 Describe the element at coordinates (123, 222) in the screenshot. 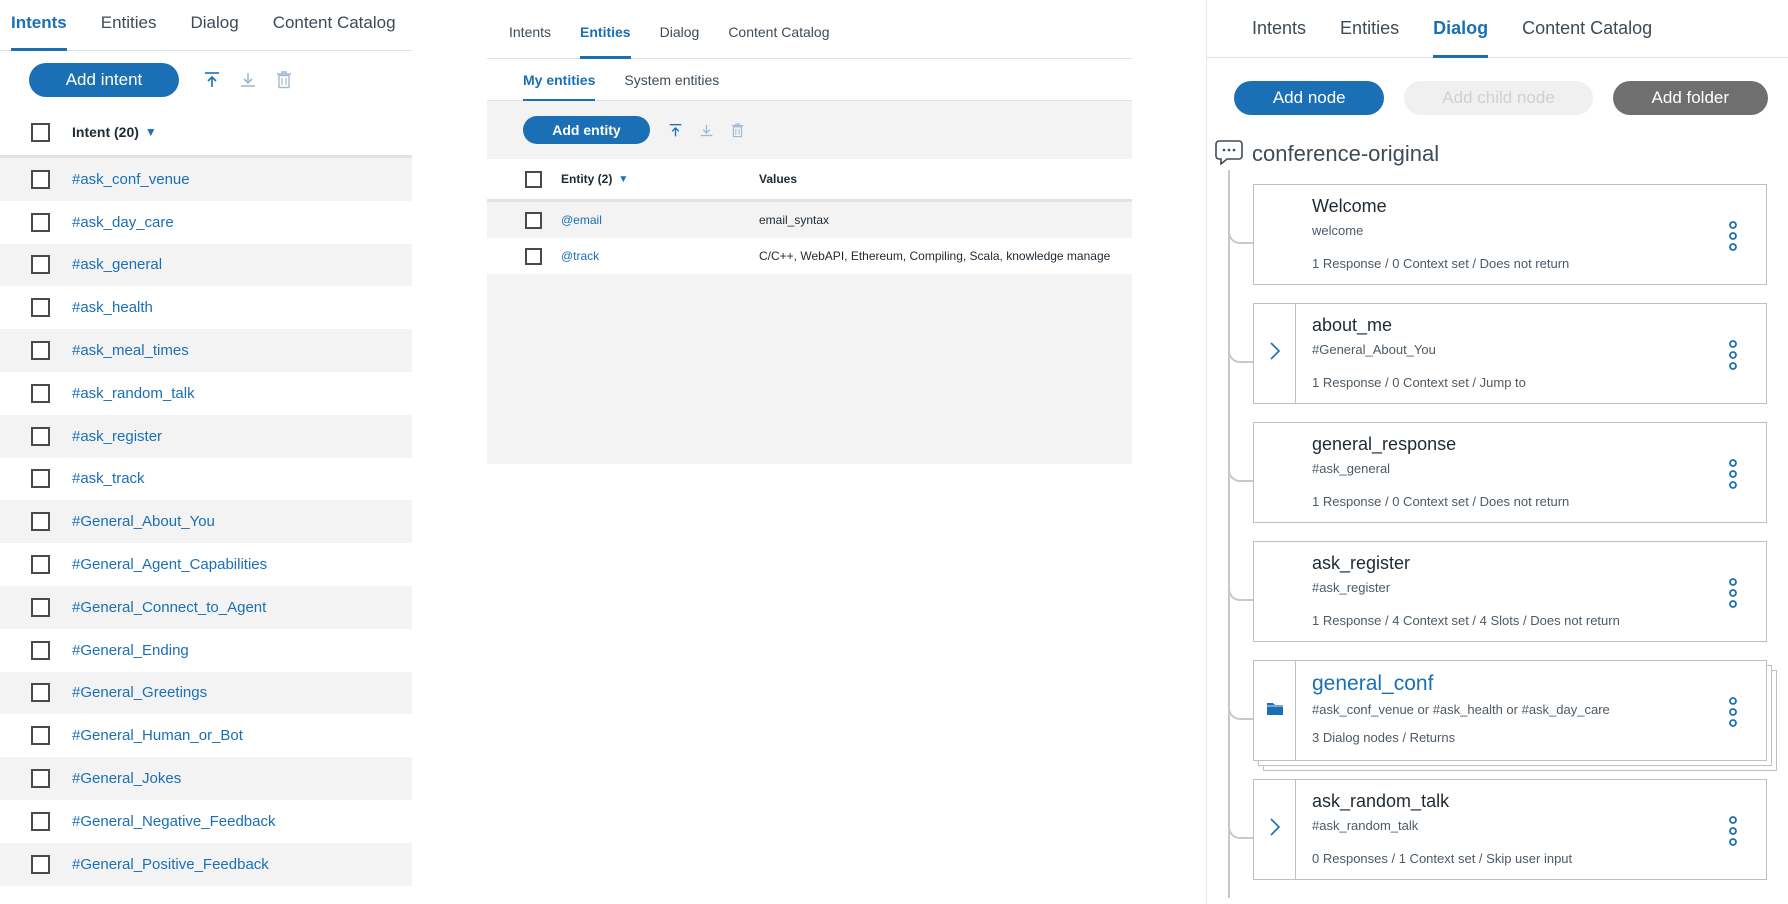

I see `intent-link: #ask_day_care` at that location.